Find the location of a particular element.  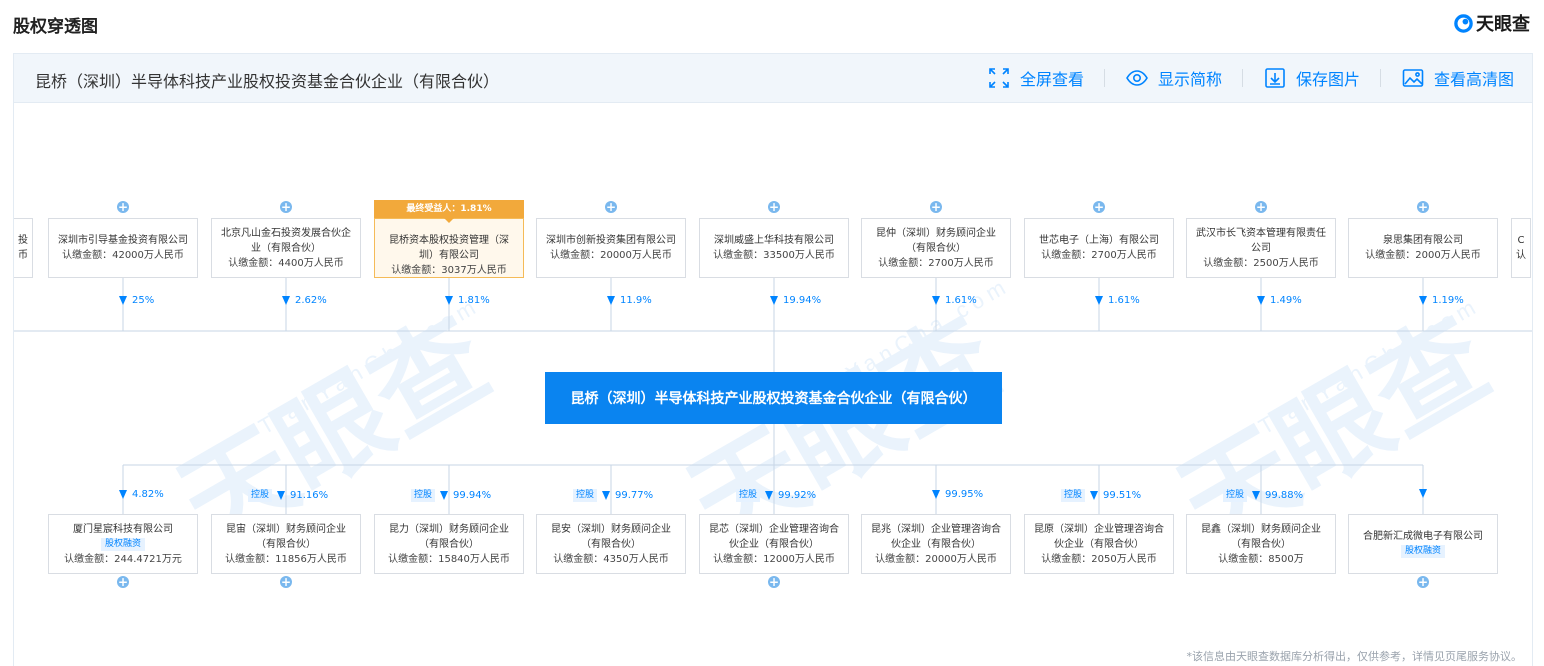

ownership-percent: 11.9% is located at coordinates (629, 300).